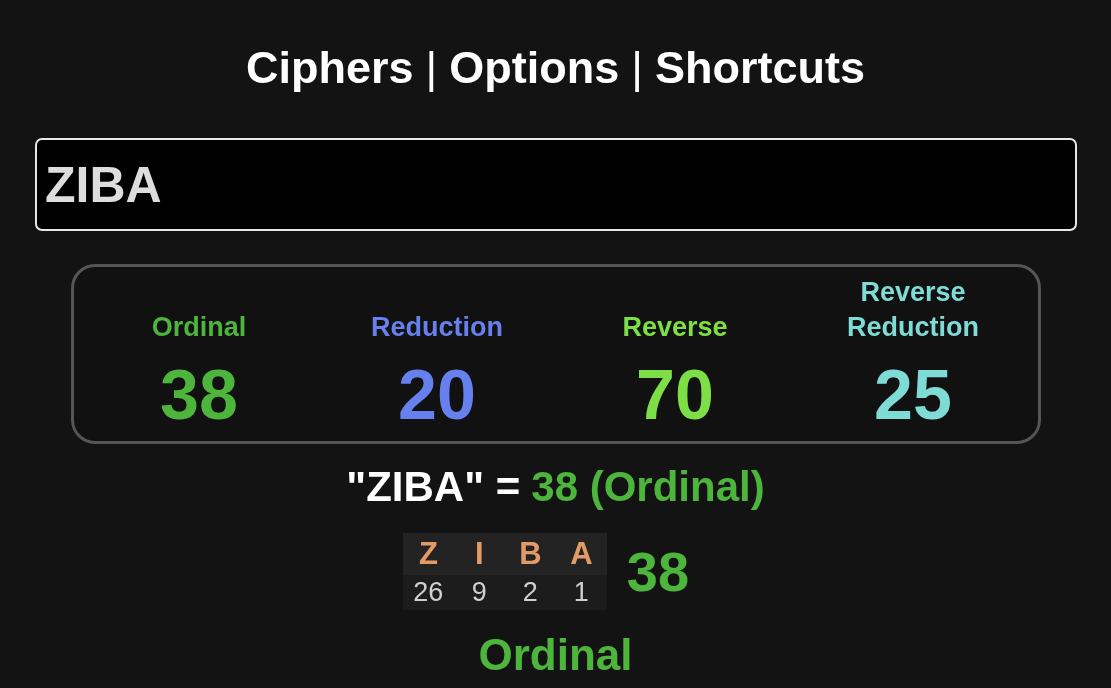 This screenshot has height=688, width=1111. Describe the element at coordinates (534, 68) in the screenshot. I see `nav-link: Options` at that location.